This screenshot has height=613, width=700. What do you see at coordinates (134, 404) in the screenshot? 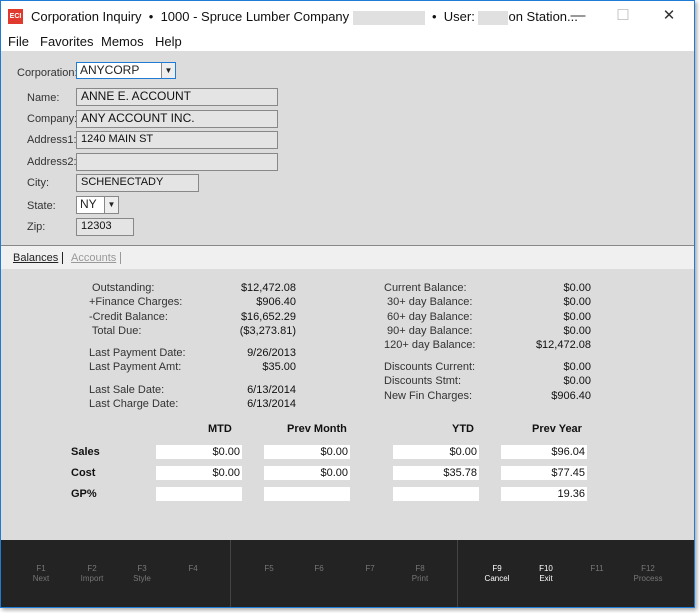
I see `balance-label: Last Charge Date:` at bounding box center [134, 404].